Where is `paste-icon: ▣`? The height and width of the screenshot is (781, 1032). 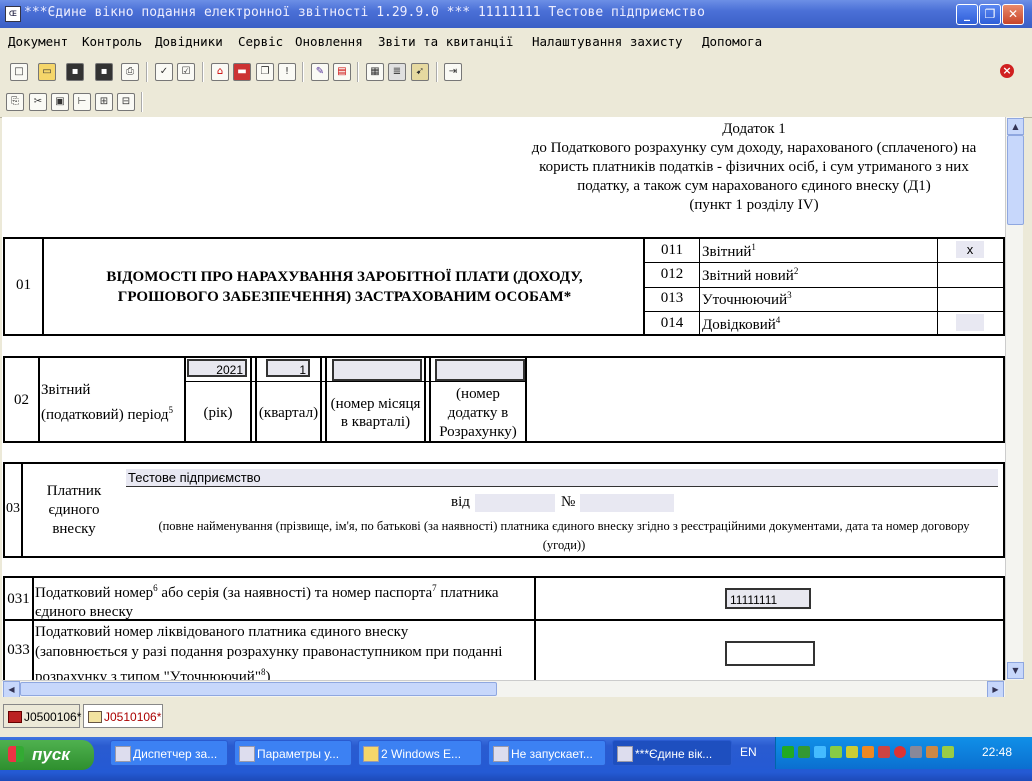
paste-icon: ▣ is located at coordinates (60, 102).